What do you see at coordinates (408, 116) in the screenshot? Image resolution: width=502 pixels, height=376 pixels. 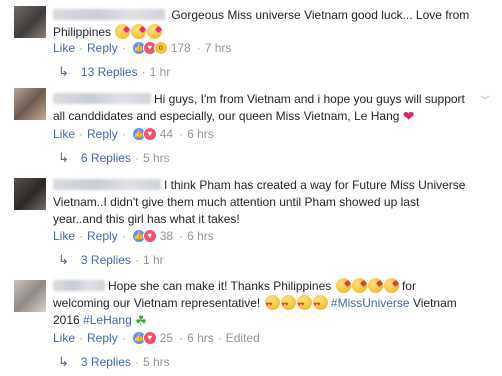 I see `heart-emoji-icon: ❤` at bounding box center [408, 116].